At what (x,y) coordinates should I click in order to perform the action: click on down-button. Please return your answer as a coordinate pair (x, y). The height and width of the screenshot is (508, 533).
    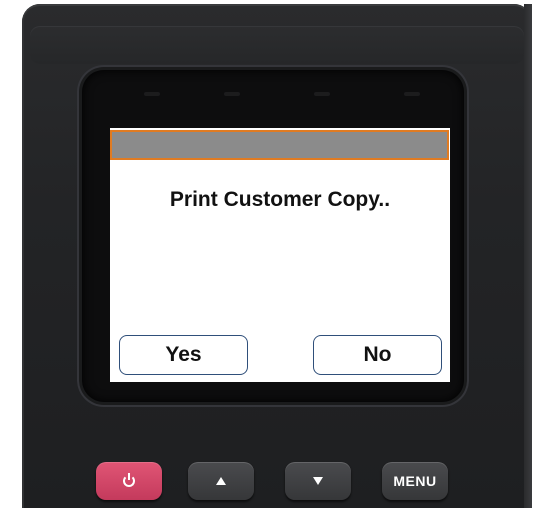
    Looking at the image, I should click on (318, 481).